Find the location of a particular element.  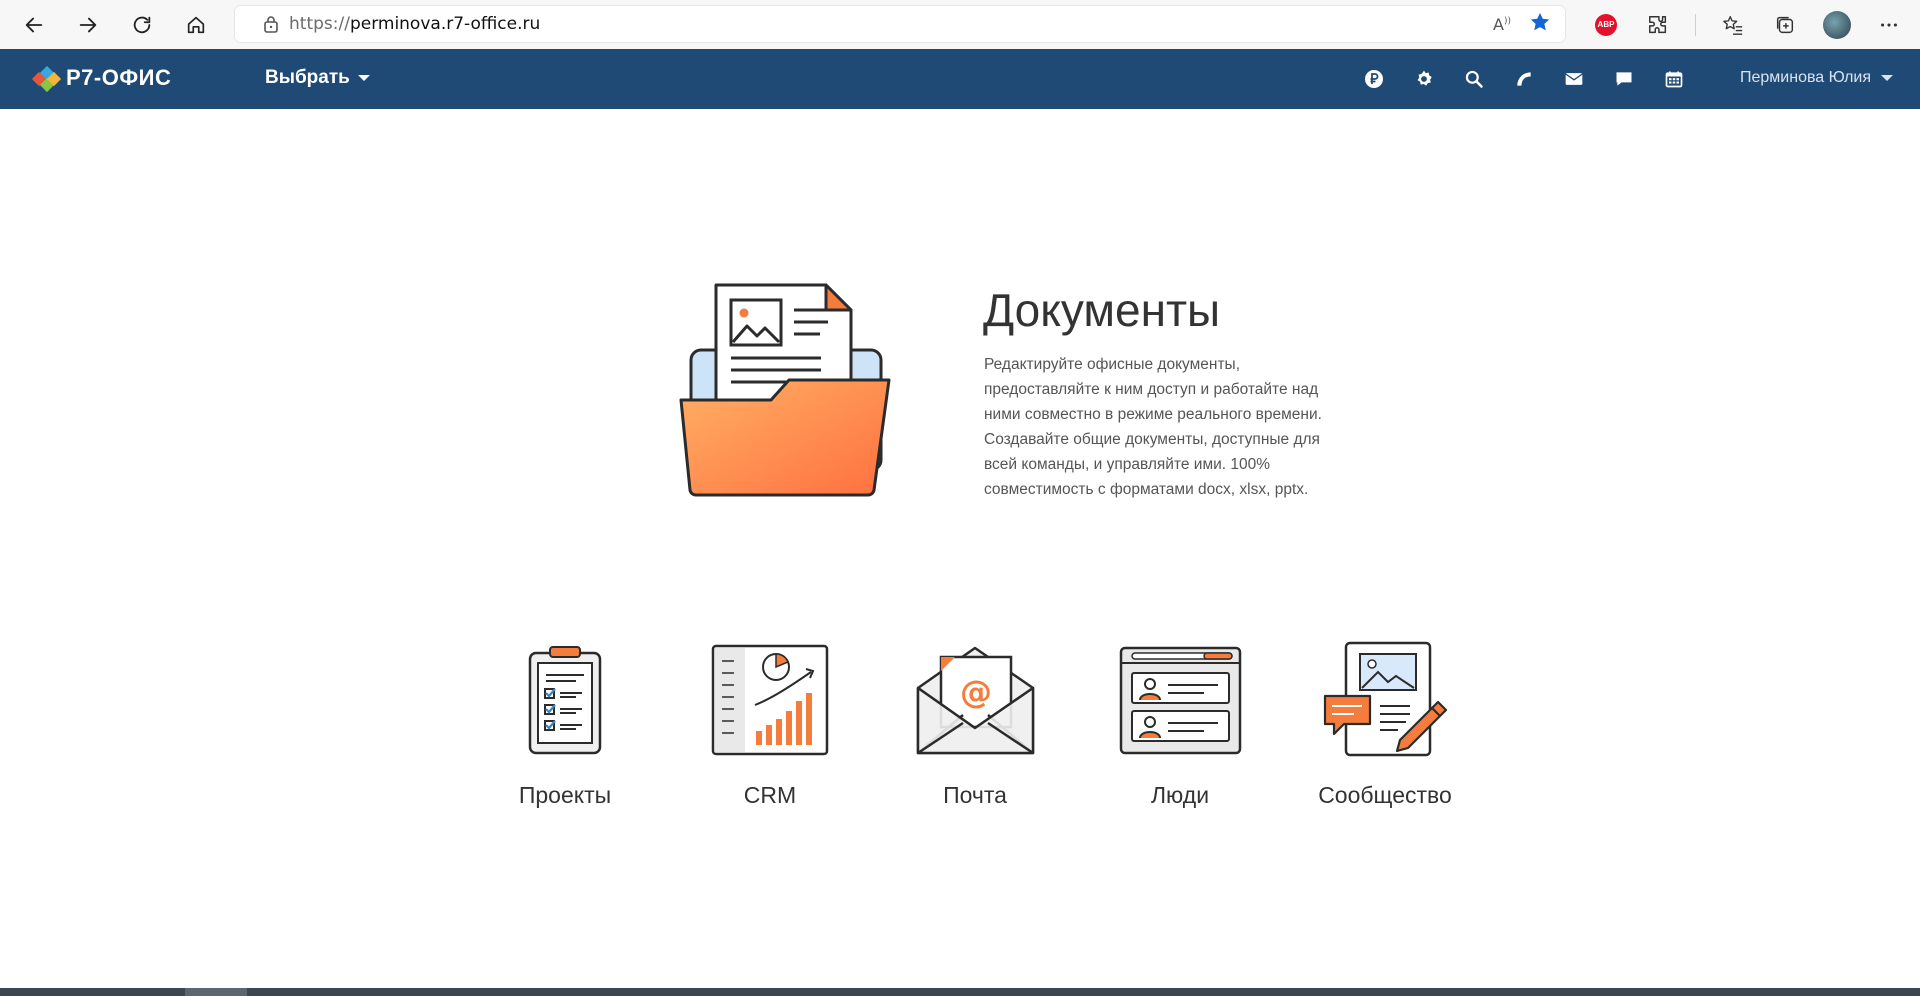

extensions-button is located at coordinates (1658, 25).